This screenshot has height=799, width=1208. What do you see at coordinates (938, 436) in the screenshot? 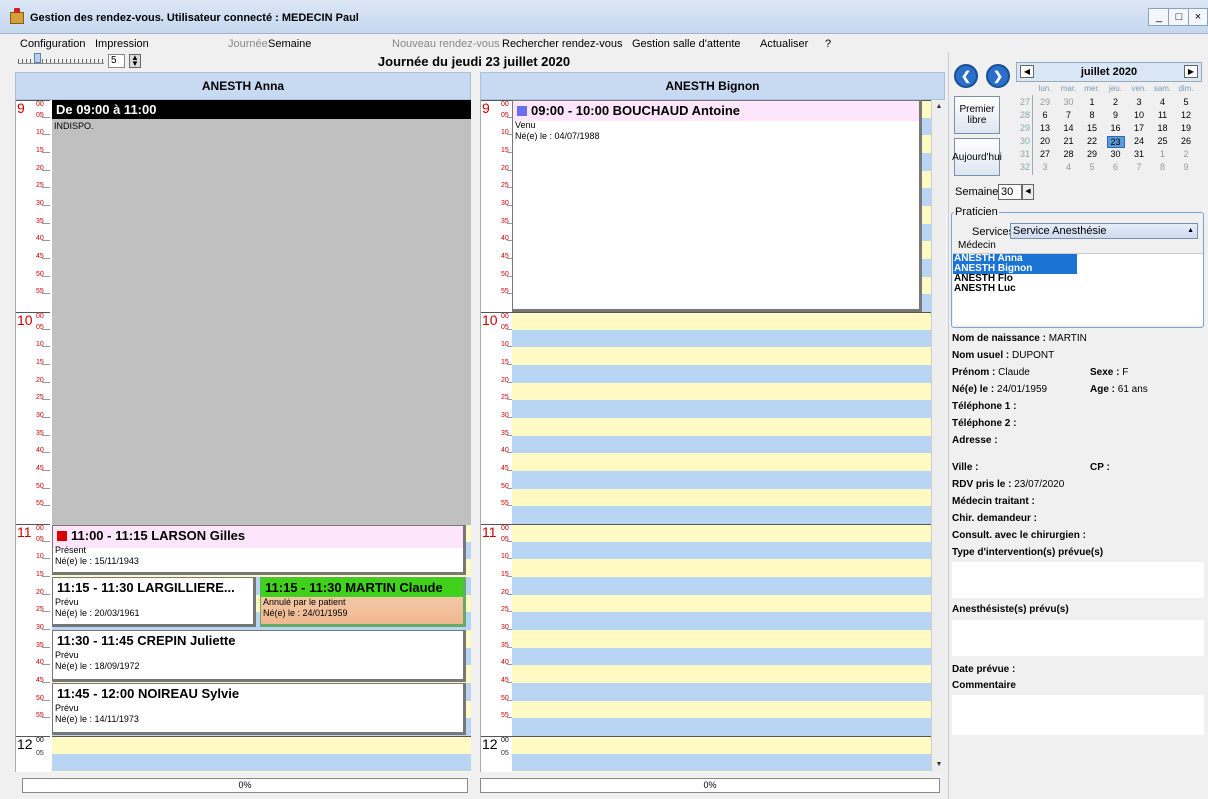
I see `vertical-scrollbar: ▲ ▼` at bounding box center [938, 436].